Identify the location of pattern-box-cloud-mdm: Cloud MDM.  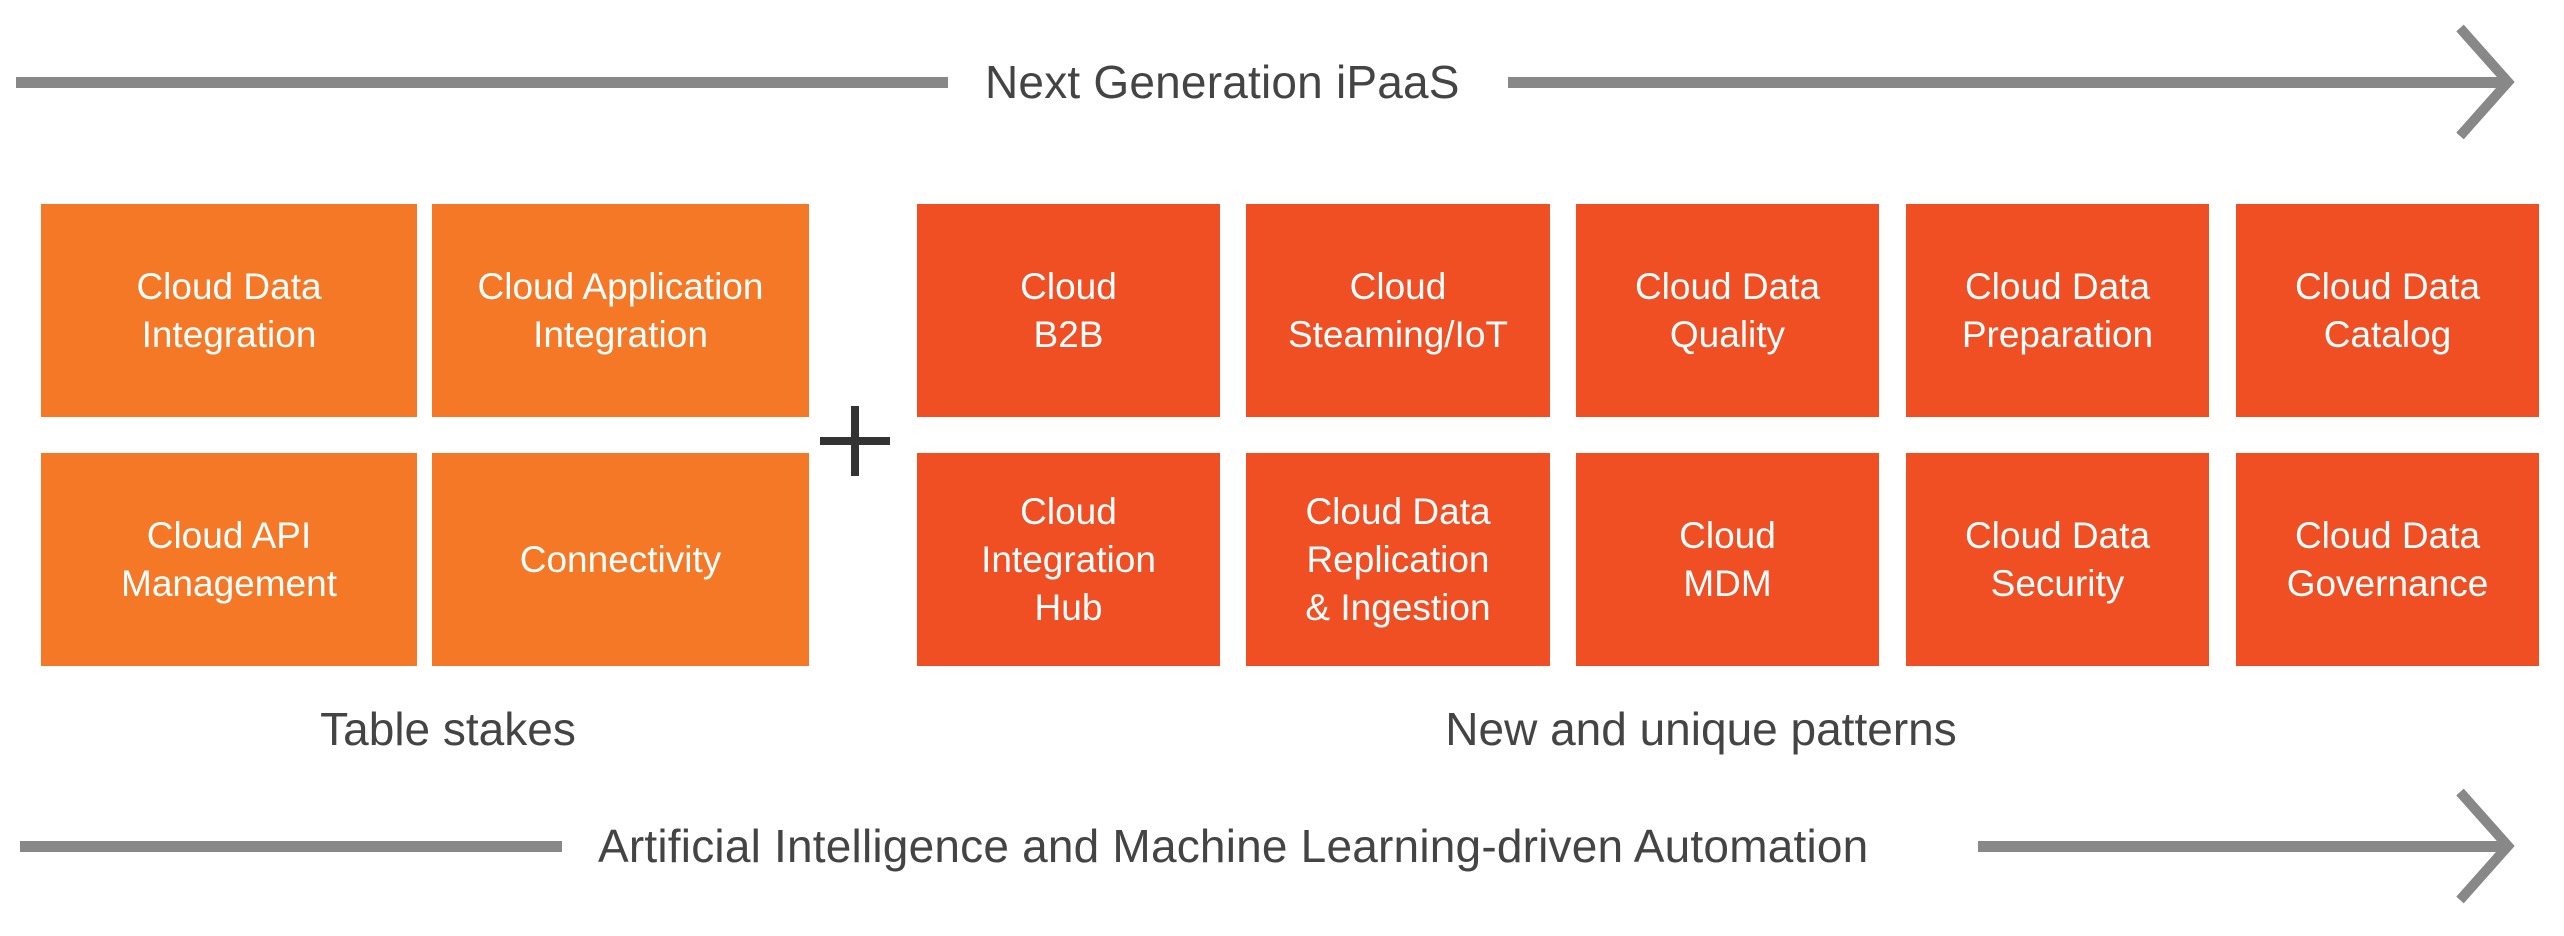
(1727, 559).